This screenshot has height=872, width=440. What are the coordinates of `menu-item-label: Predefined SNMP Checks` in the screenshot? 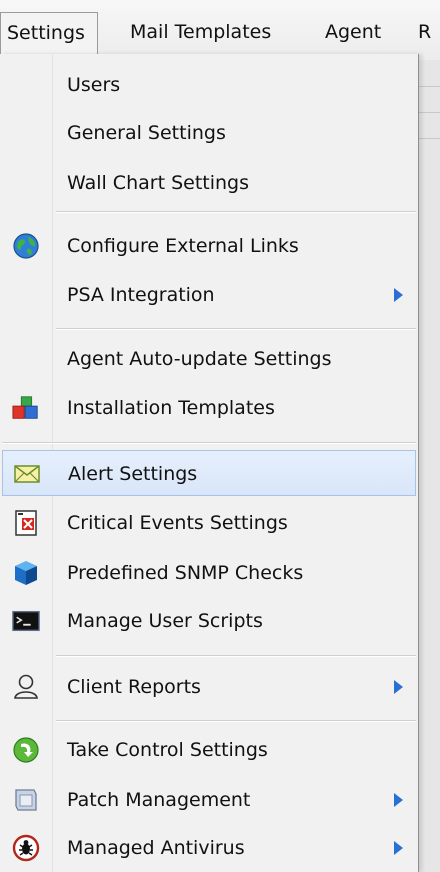 It's located at (185, 573).